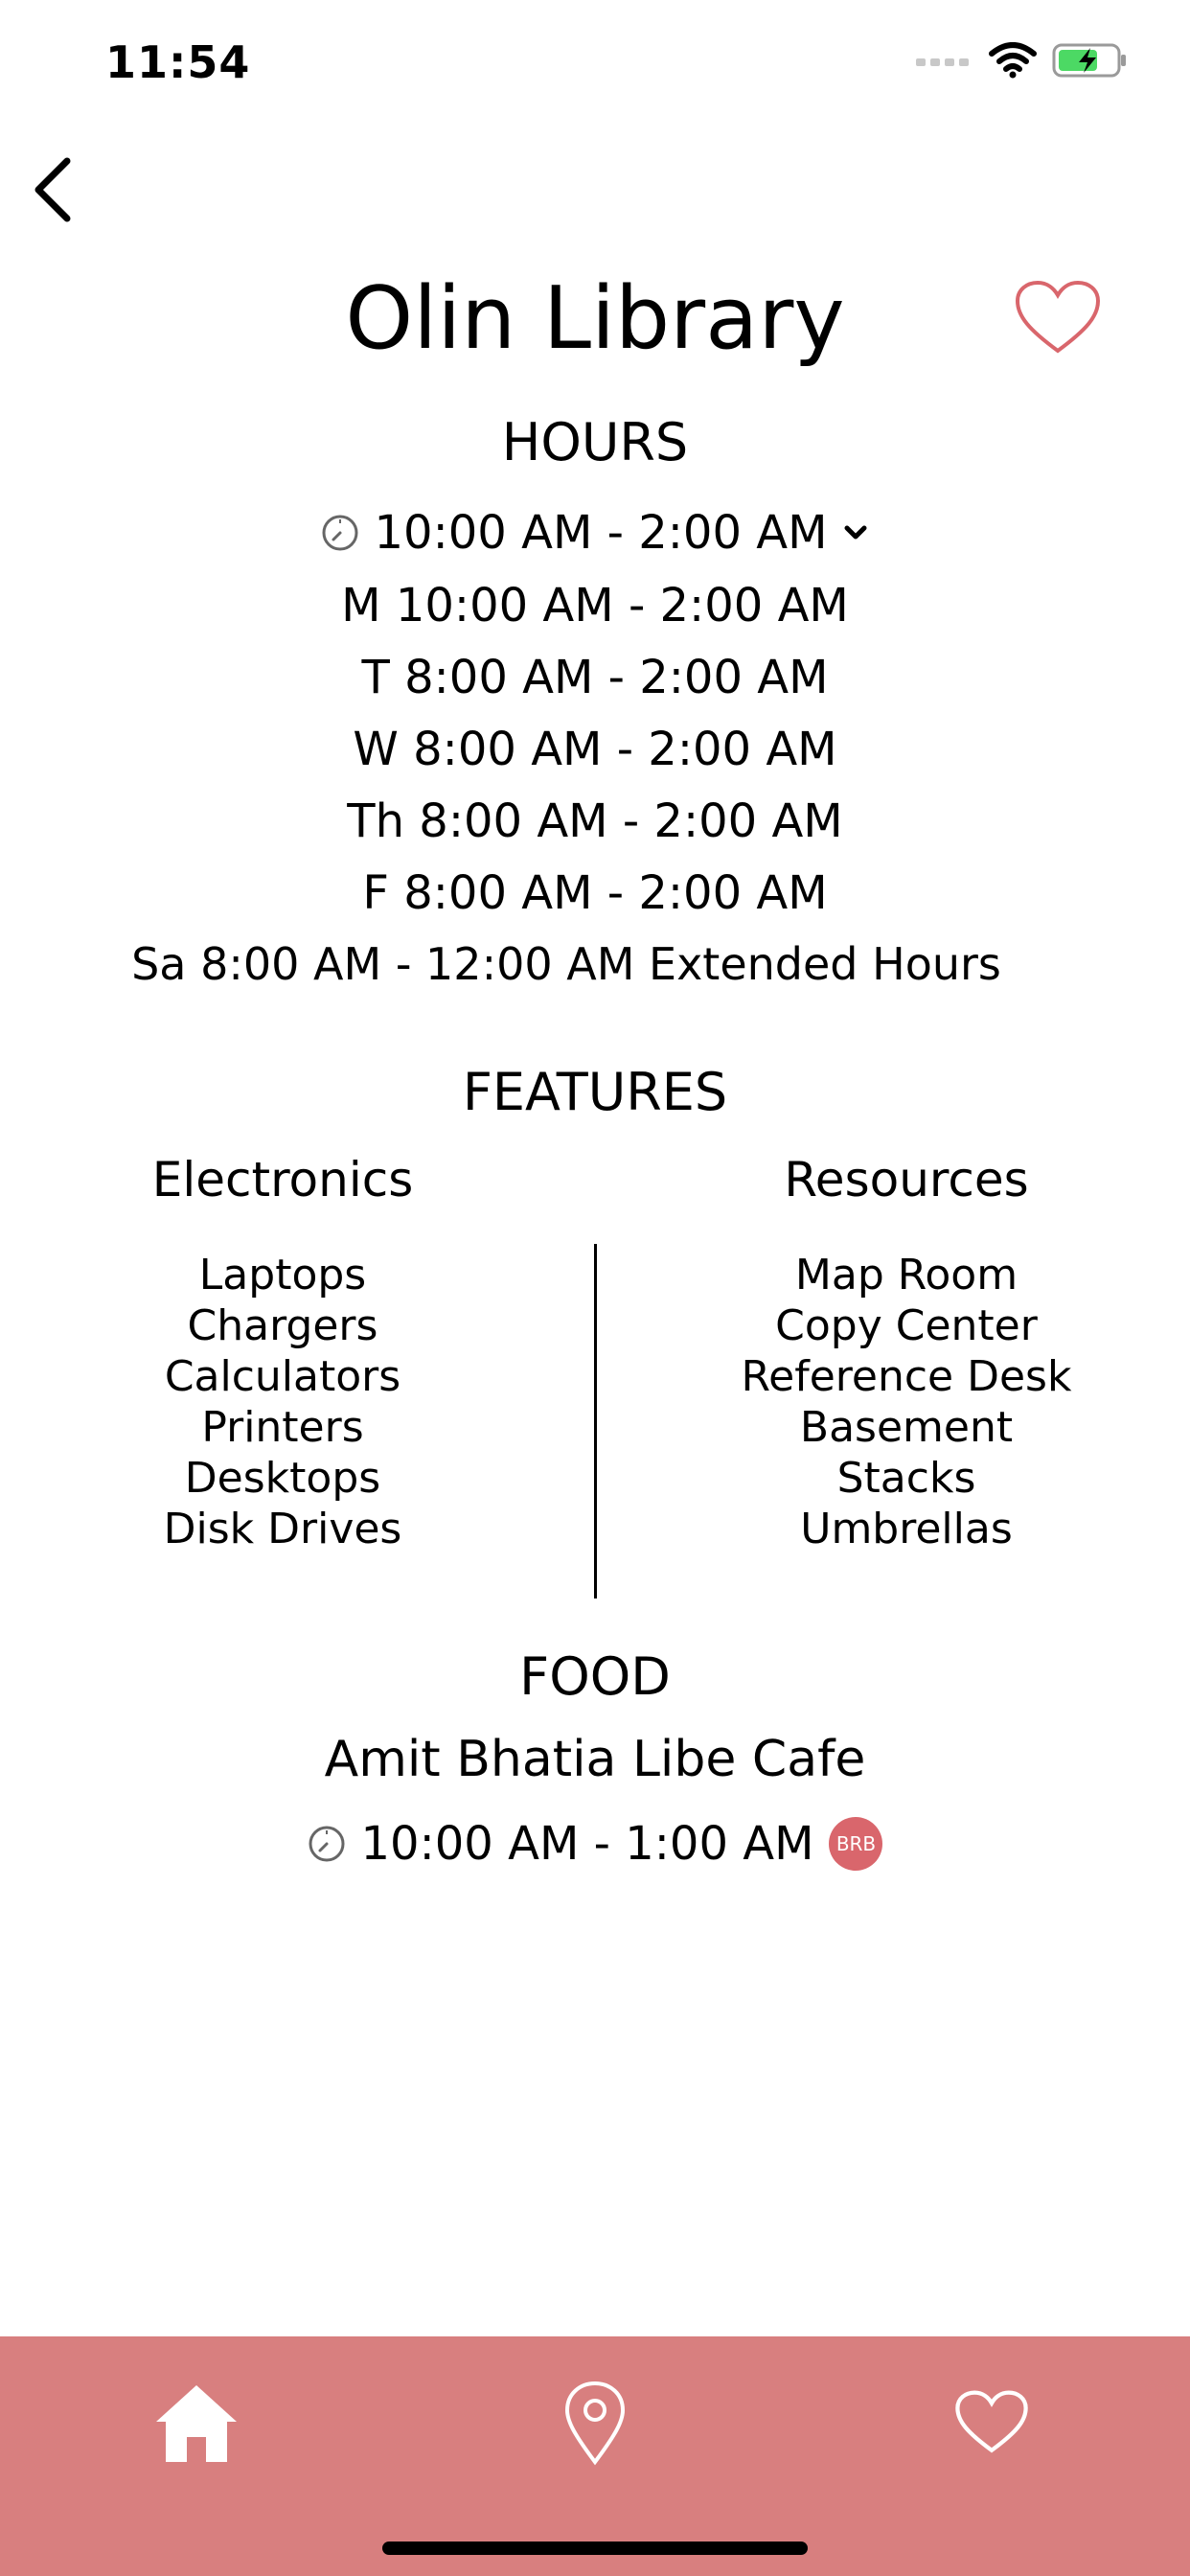  Describe the element at coordinates (595, 1092) in the screenshot. I see `features-heading: FEATURES` at that location.